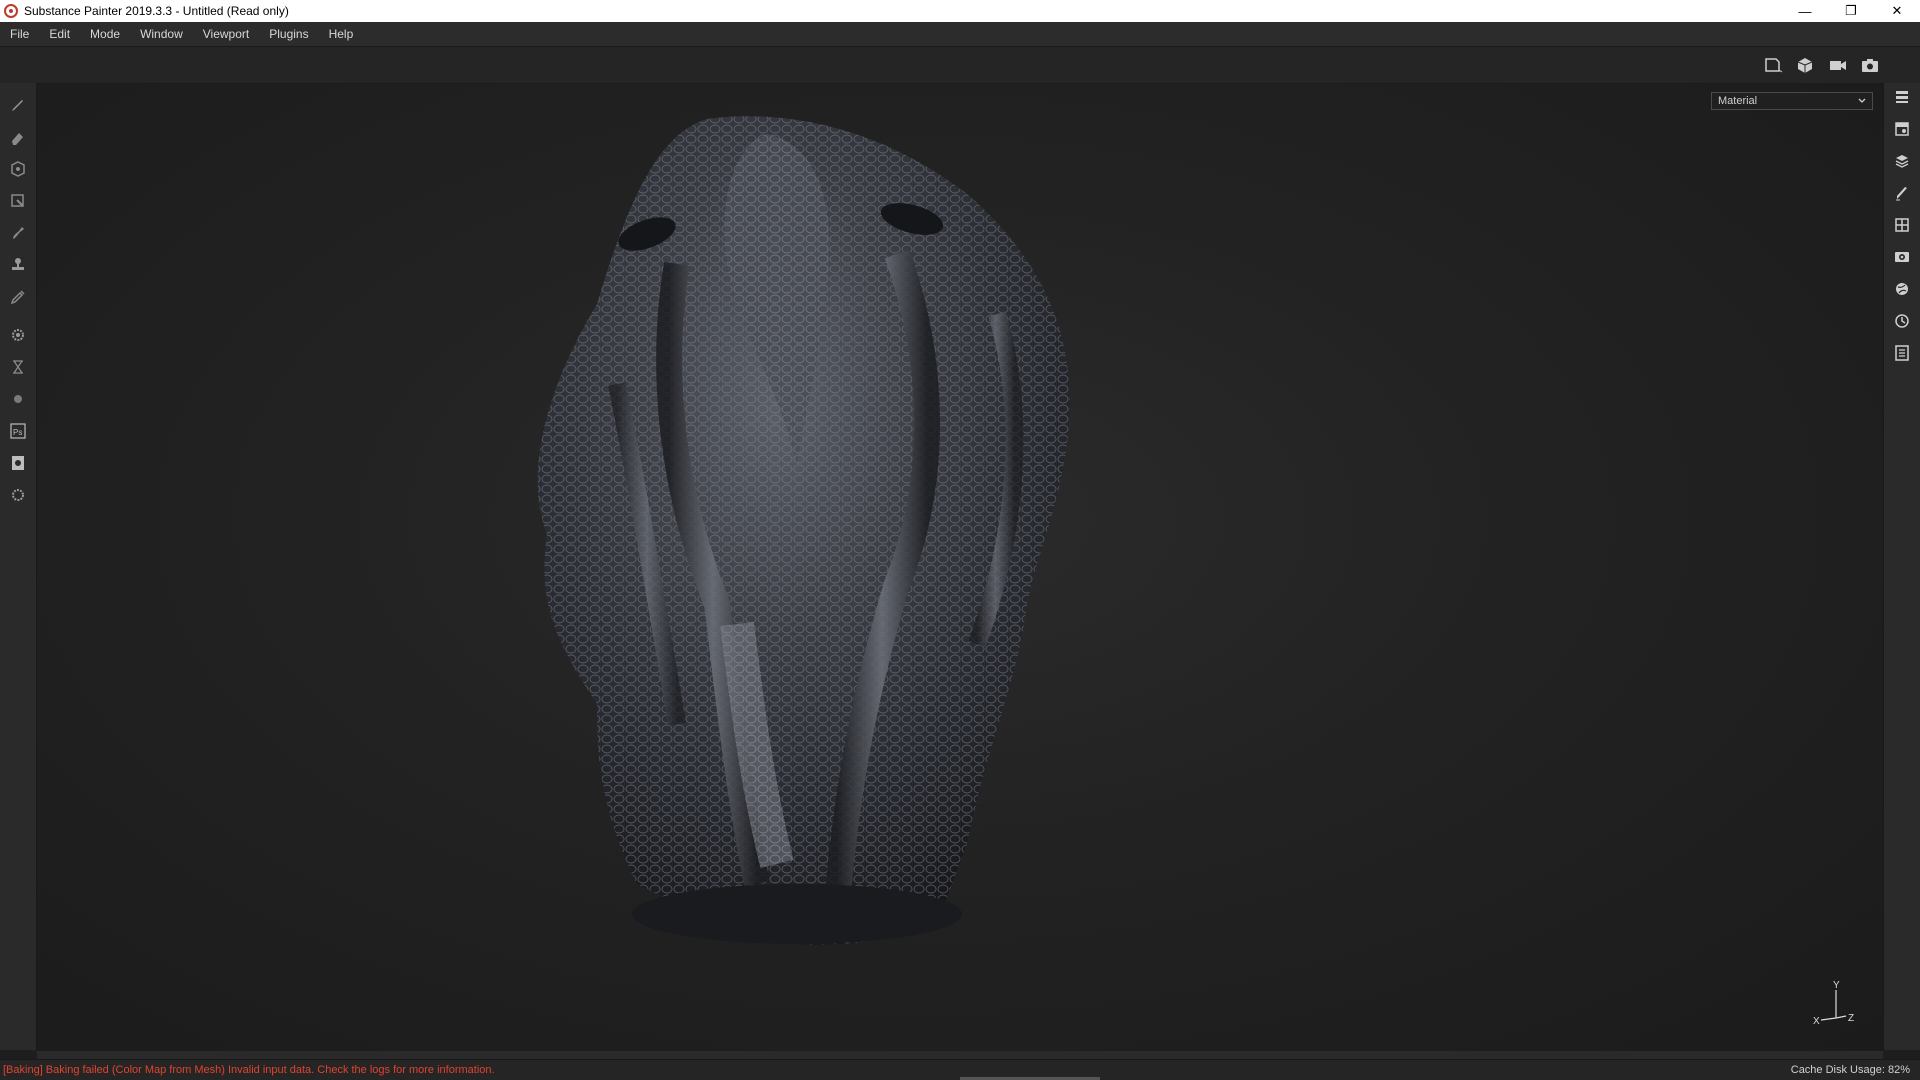  What do you see at coordinates (18, 233) in the screenshot?
I see `smudge-icon` at bounding box center [18, 233].